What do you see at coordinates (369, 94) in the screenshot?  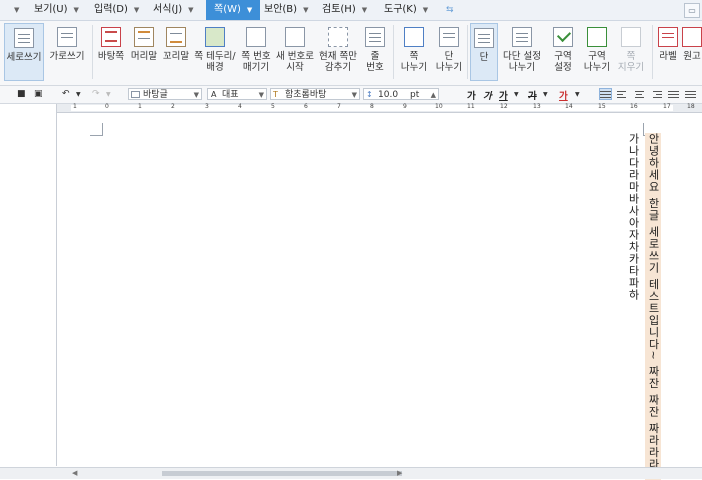 I see `font-size-icon: ↕` at bounding box center [369, 94].